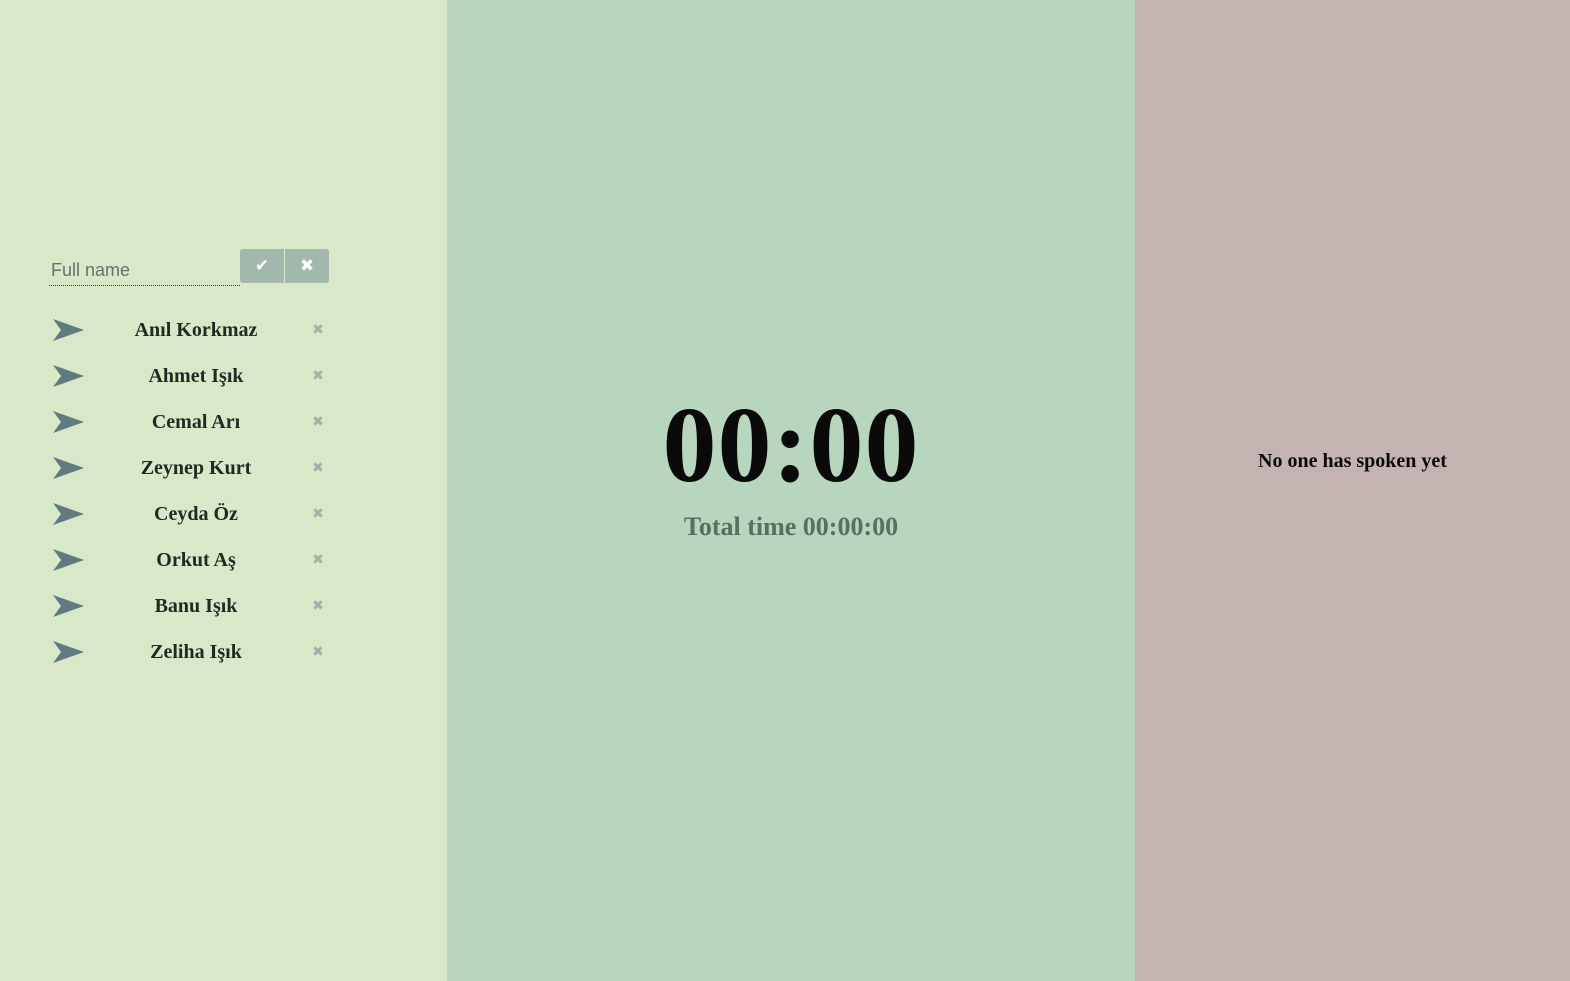  What do you see at coordinates (196, 513) in the screenshot?
I see `person-name: Ceyda Öz` at bounding box center [196, 513].